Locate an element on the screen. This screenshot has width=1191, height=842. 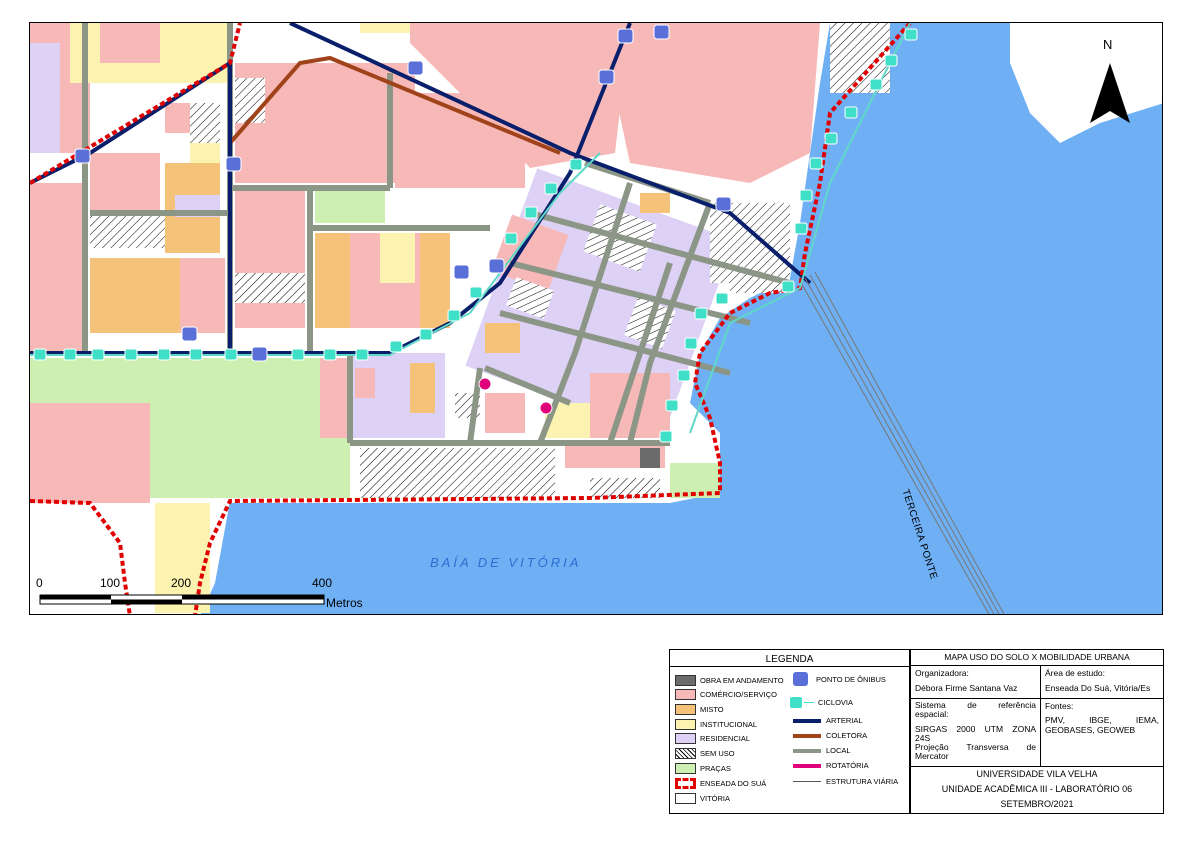
map-title: MAPA USO DO SOLO X MOBILIDADE URBANA is located at coordinates (1037, 658).